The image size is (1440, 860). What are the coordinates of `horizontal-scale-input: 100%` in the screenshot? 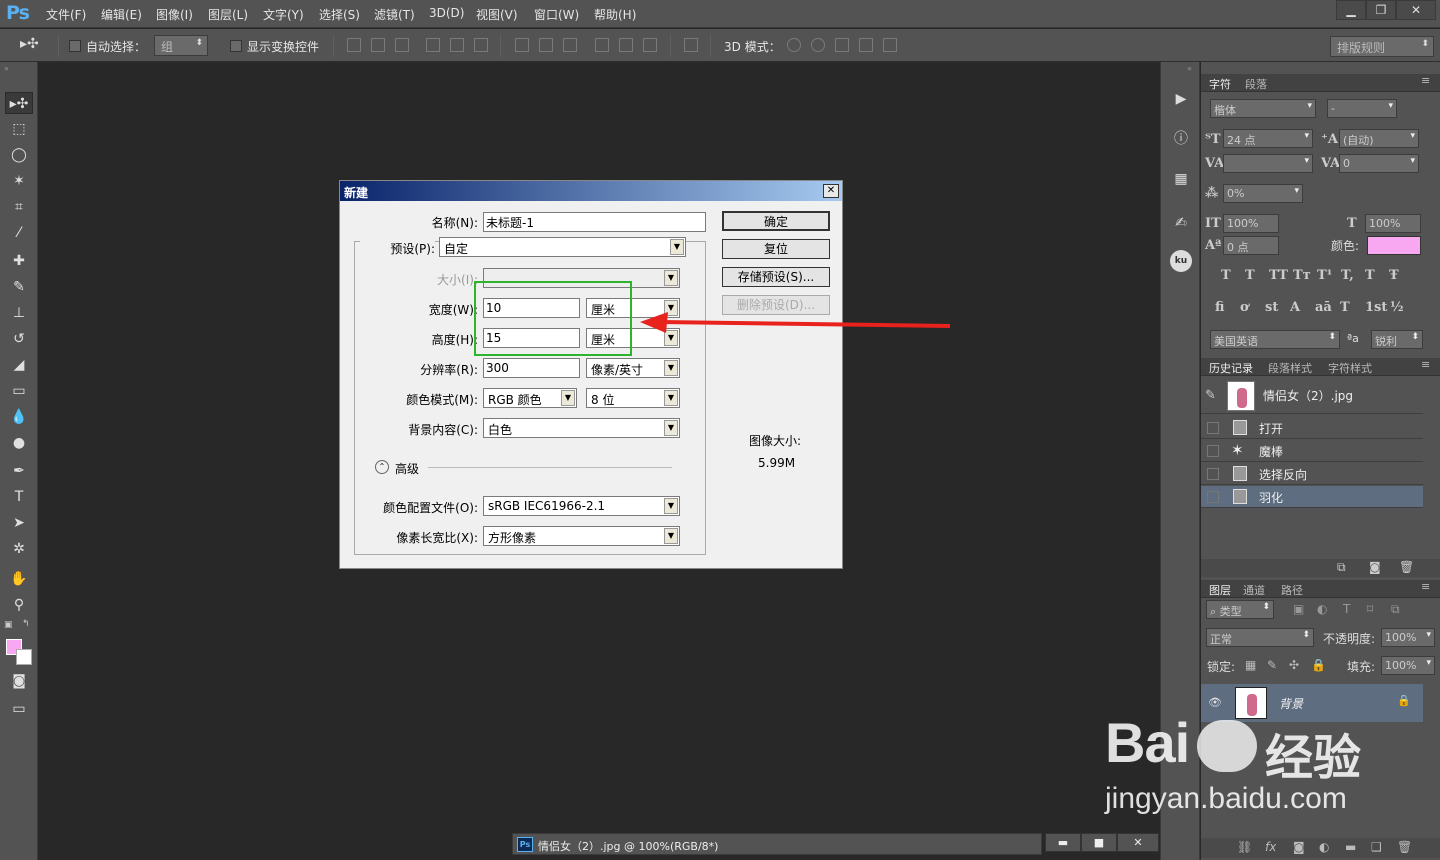 It's located at (1393, 223).